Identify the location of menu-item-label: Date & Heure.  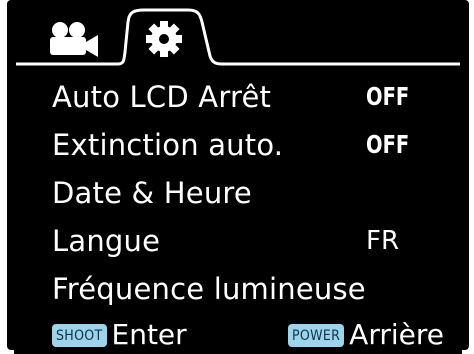
(152, 193).